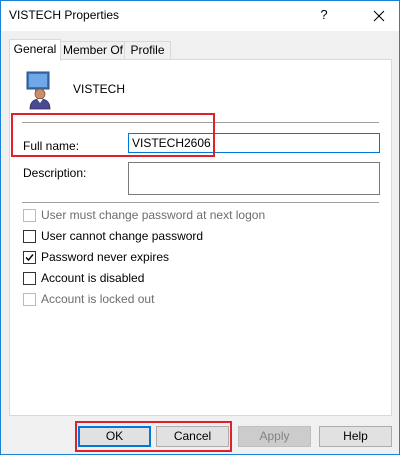 Image resolution: width=400 pixels, height=455 pixels. What do you see at coordinates (98, 299) in the screenshot?
I see `checkbox-label: Account is locked out` at bounding box center [98, 299].